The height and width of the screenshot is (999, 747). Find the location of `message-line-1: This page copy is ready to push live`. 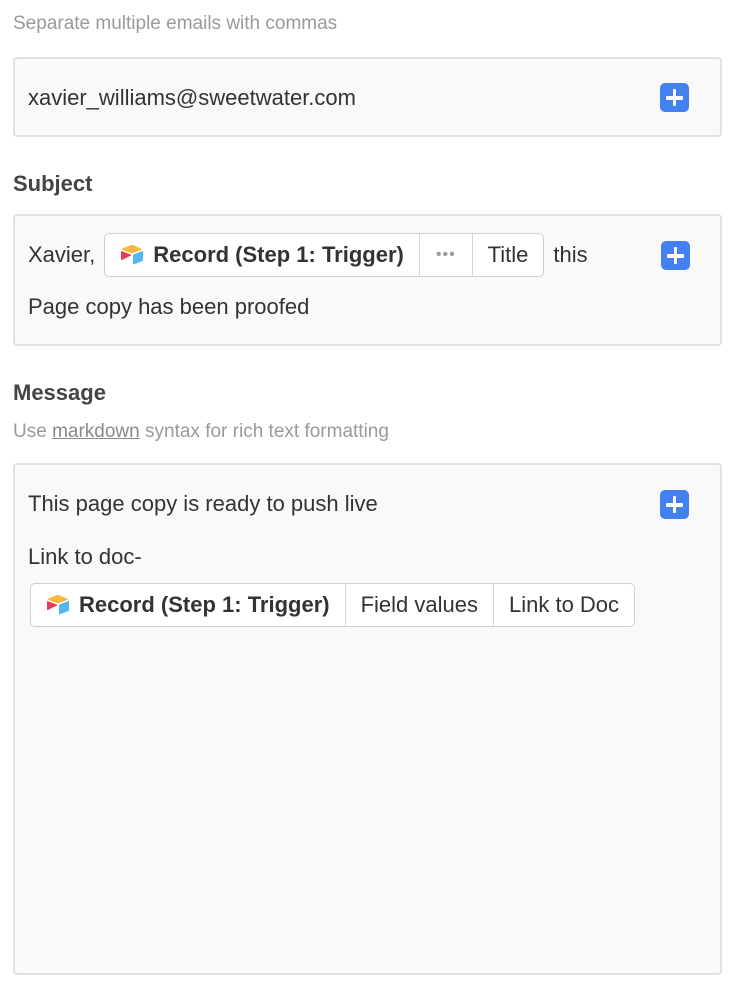

message-line-1: This page copy is ready to push live is located at coordinates (203, 503).